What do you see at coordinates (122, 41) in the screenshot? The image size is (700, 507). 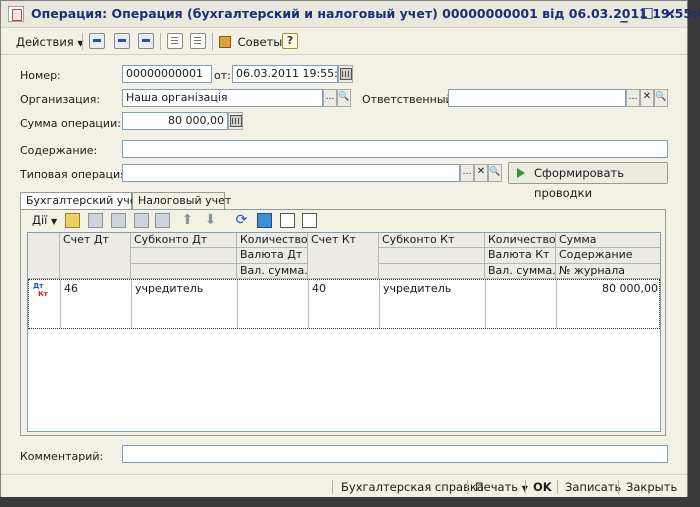 I see `refresh-icon` at bounding box center [122, 41].